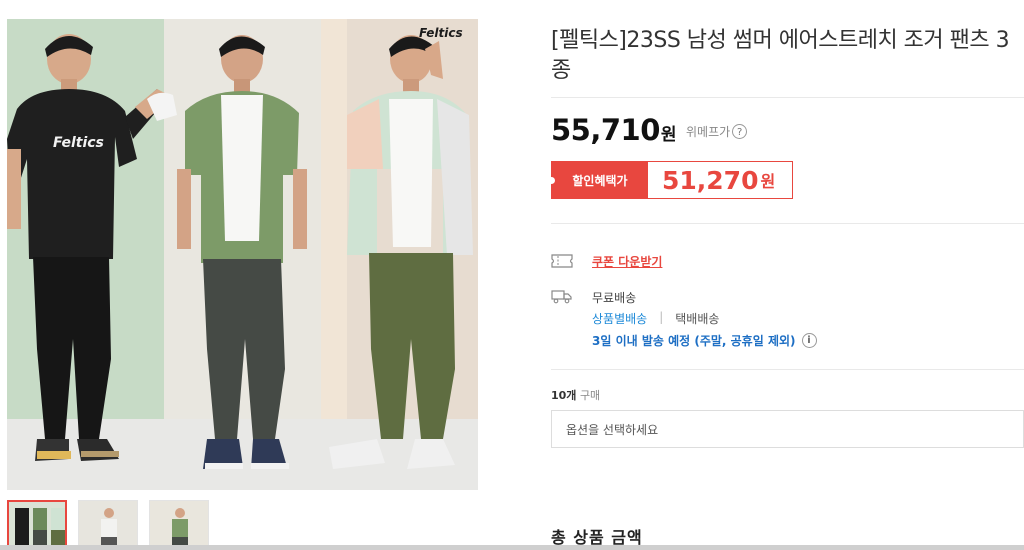 This screenshot has height=550, width=1024. I want to click on svg-text: Feltics, so click(78, 143).